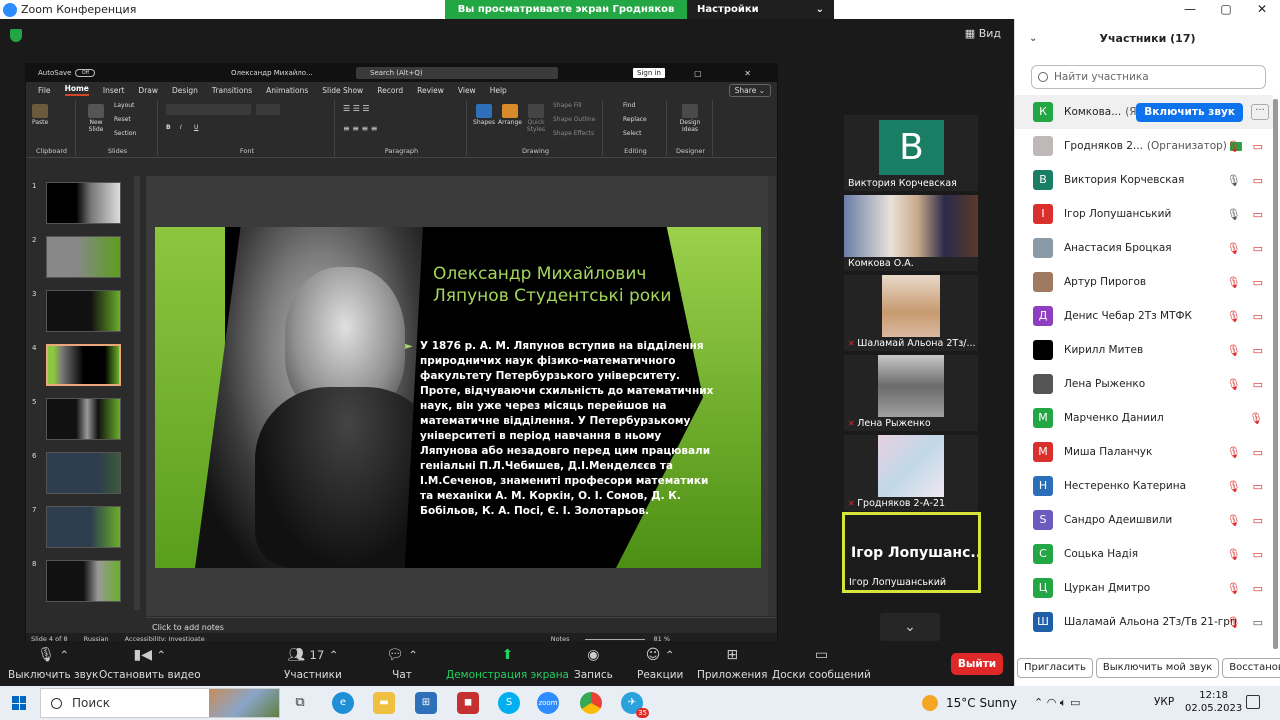  Describe the element at coordinates (430, 90) in the screenshot. I see `tab-review: Review` at that location.